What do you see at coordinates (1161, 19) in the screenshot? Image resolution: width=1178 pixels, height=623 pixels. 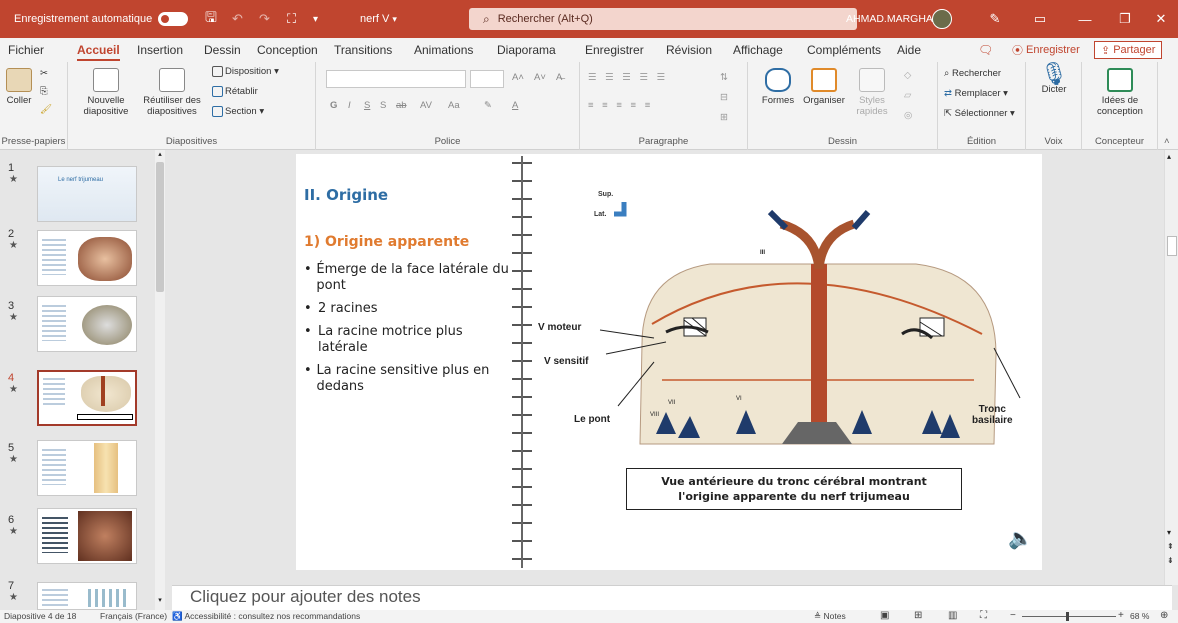 I see `close-icon: ✕` at bounding box center [1161, 19].